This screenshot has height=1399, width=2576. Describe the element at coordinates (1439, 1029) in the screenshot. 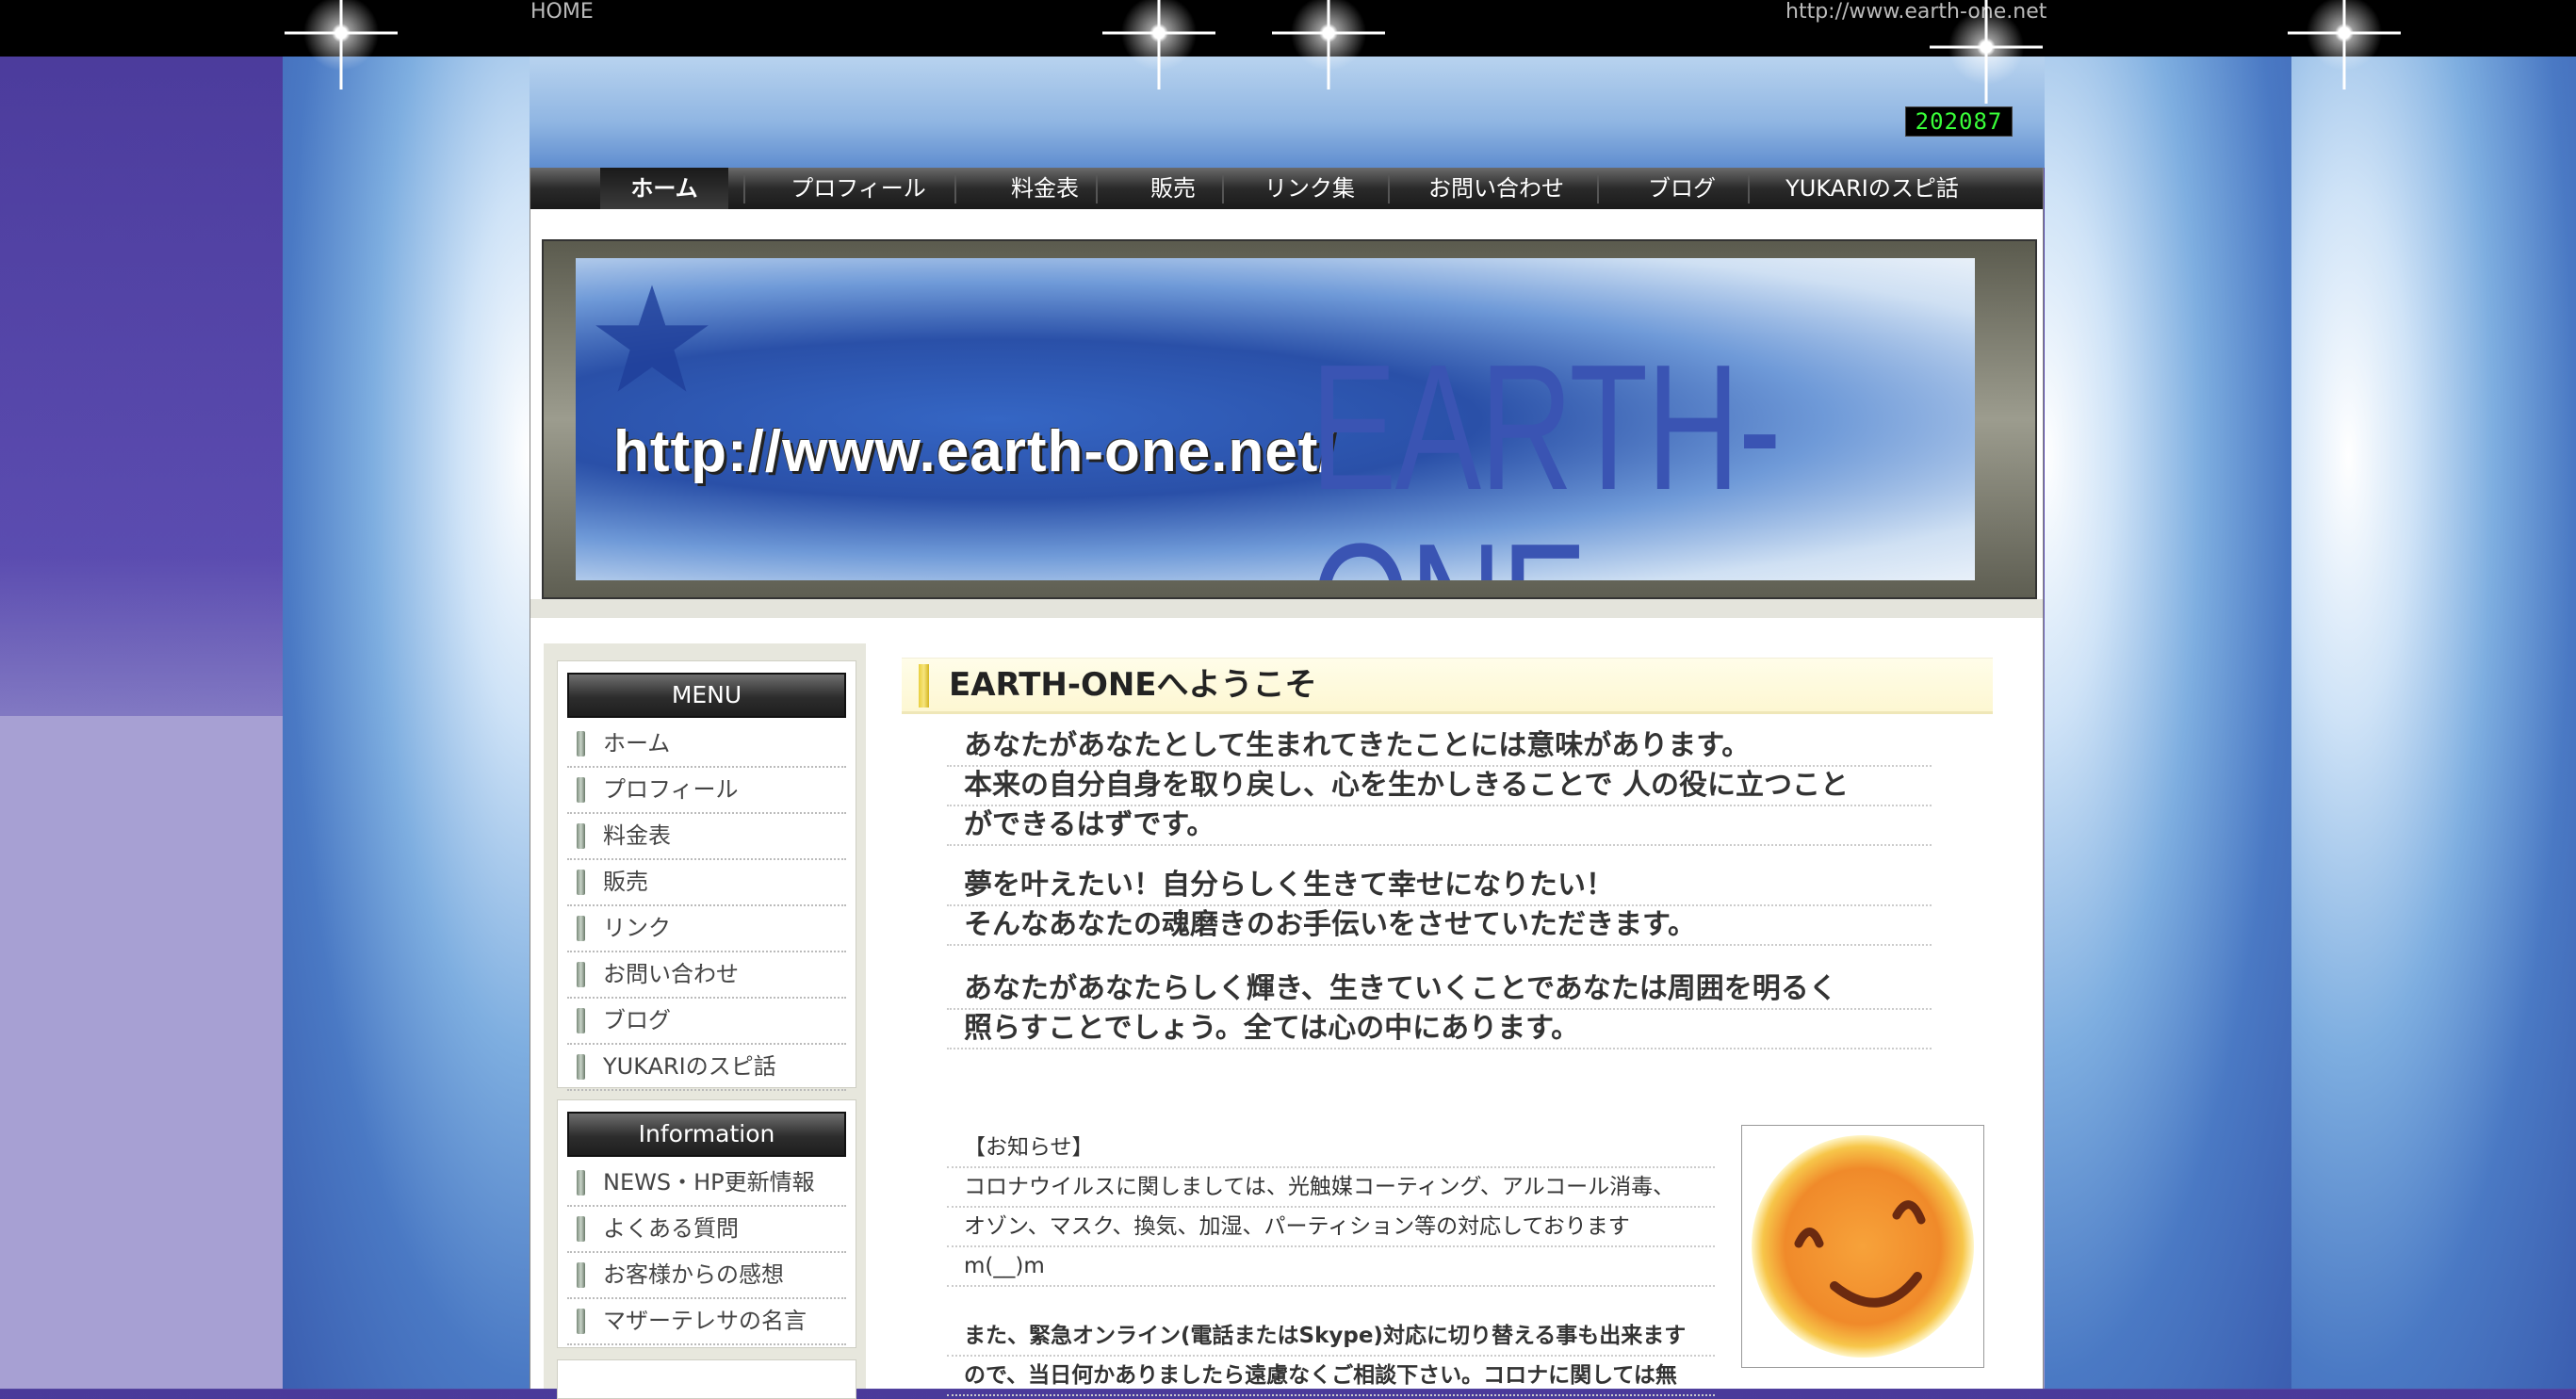

I see `text-line: 照らすことでしょう。全ては心の中にあります。` at that location.